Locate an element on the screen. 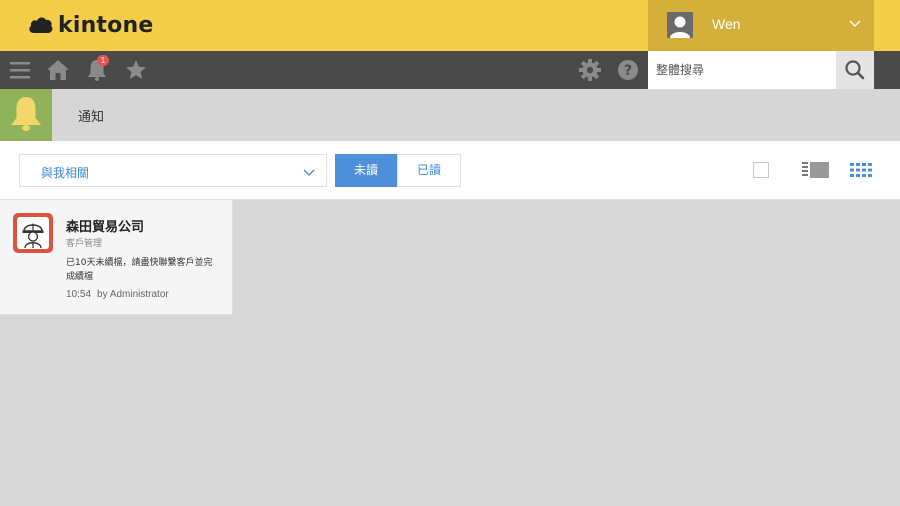 This screenshot has width=900, height=506. tab-read: 已讀 is located at coordinates (429, 170).